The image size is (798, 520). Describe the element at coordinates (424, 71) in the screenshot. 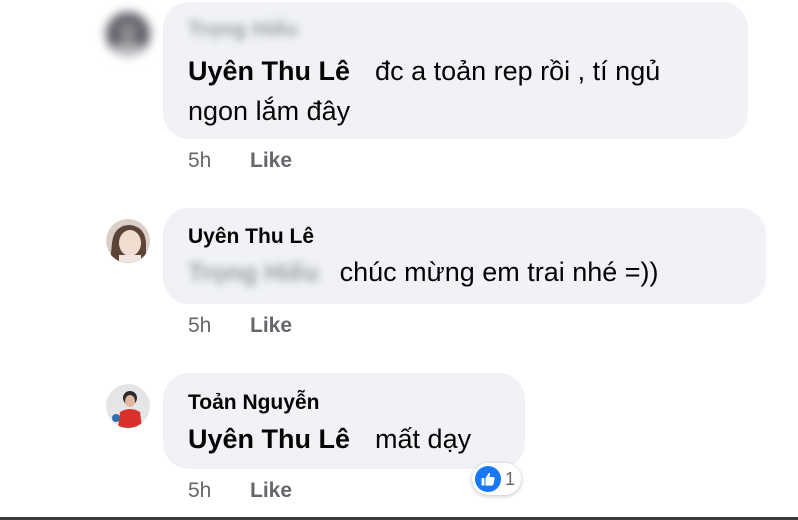

I see `comment-text: Uyên Thu Lê đc a toản rep rồi , tí ngủ` at that location.